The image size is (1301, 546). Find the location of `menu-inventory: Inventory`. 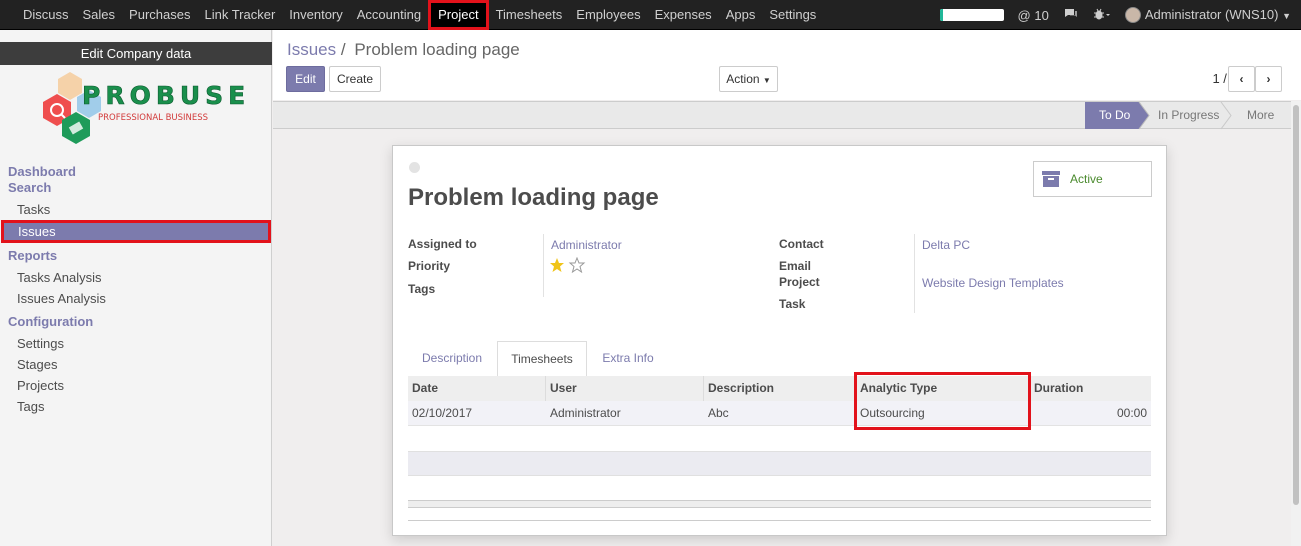

menu-inventory: Inventory is located at coordinates (315, 15).